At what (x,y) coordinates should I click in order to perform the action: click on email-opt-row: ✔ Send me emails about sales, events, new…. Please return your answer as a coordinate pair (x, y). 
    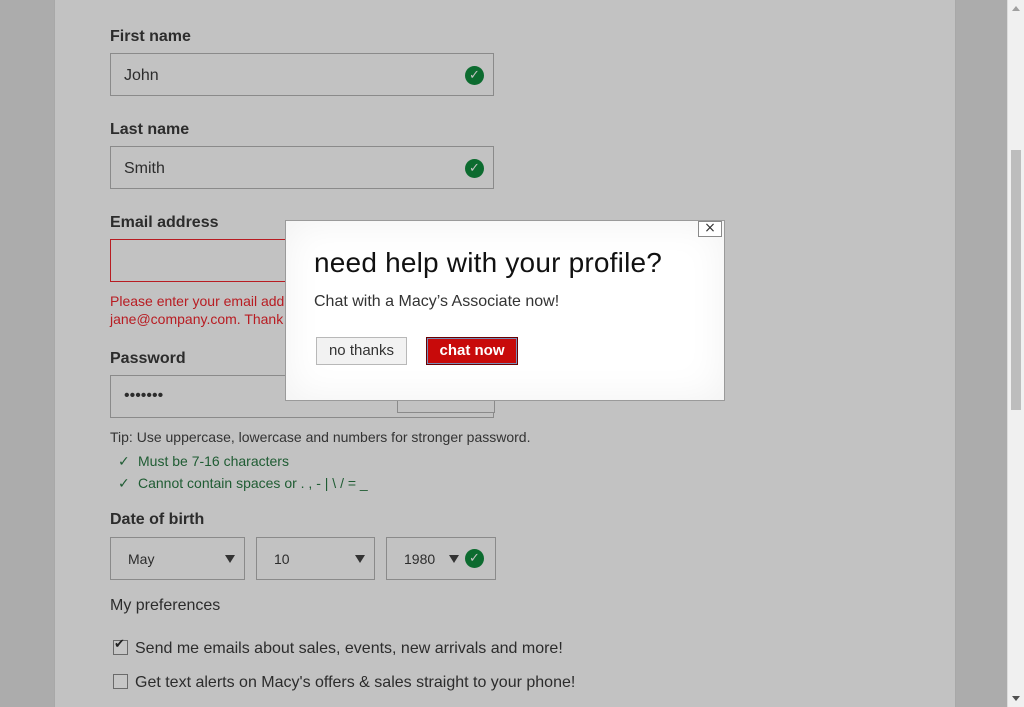
    Looking at the image, I should click on (338, 647).